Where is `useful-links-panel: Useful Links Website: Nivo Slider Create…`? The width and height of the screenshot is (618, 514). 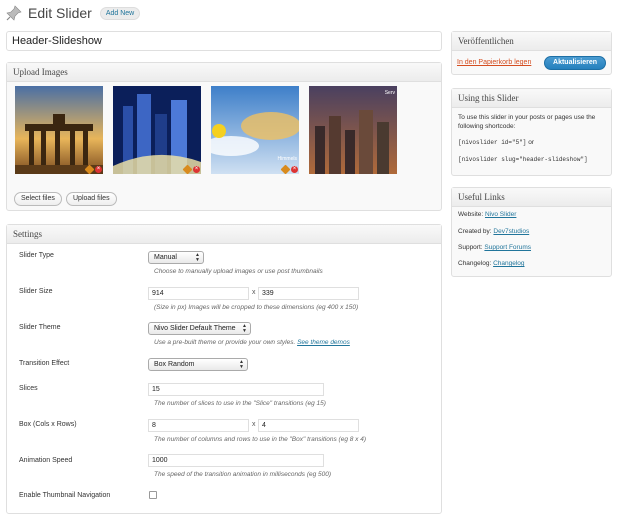 useful-links-panel: Useful Links Website: Nivo Slider Create… is located at coordinates (531, 232).